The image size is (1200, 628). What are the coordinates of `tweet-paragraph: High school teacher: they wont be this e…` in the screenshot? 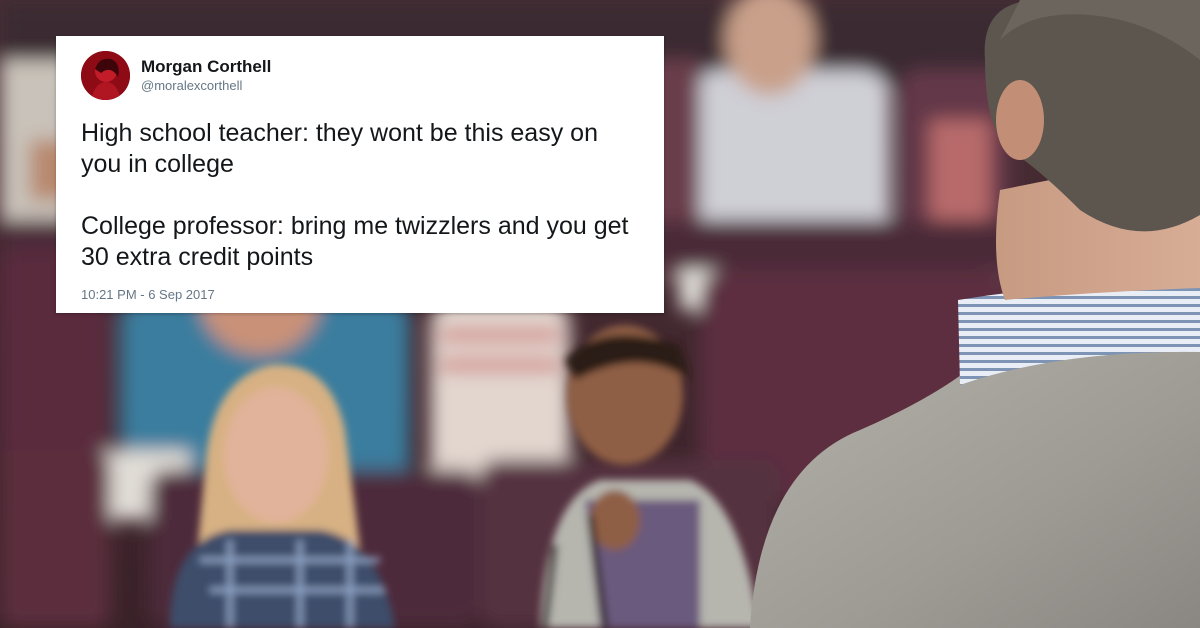 It's located at (339, 148).